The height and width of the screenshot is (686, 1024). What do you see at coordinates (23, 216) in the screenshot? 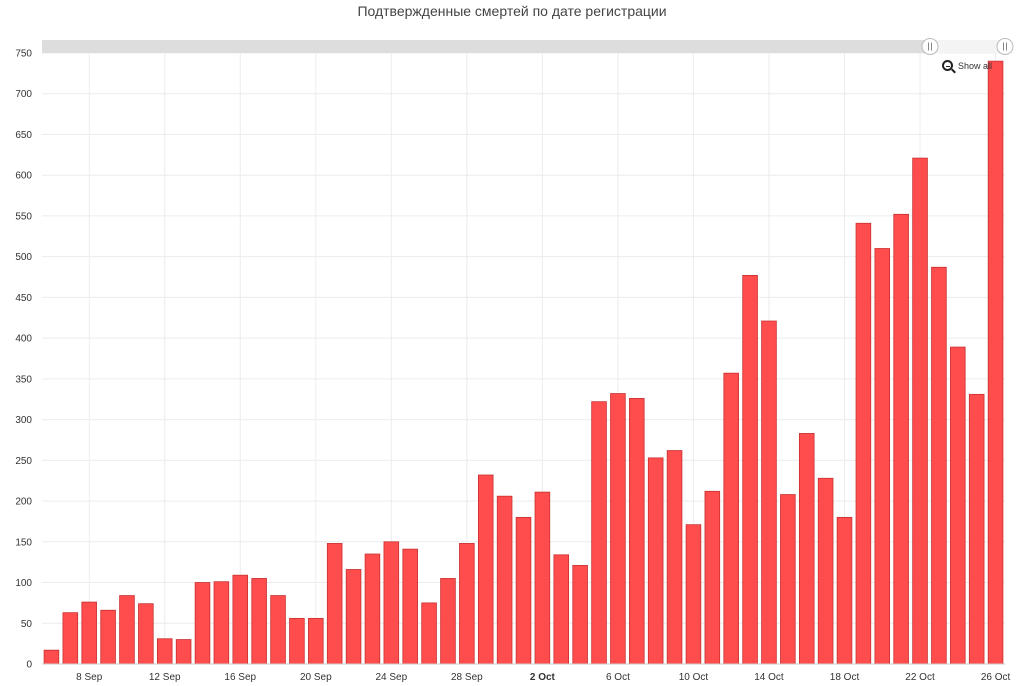
I see `y-tick-label: 550` at bounding box center [23, 216].